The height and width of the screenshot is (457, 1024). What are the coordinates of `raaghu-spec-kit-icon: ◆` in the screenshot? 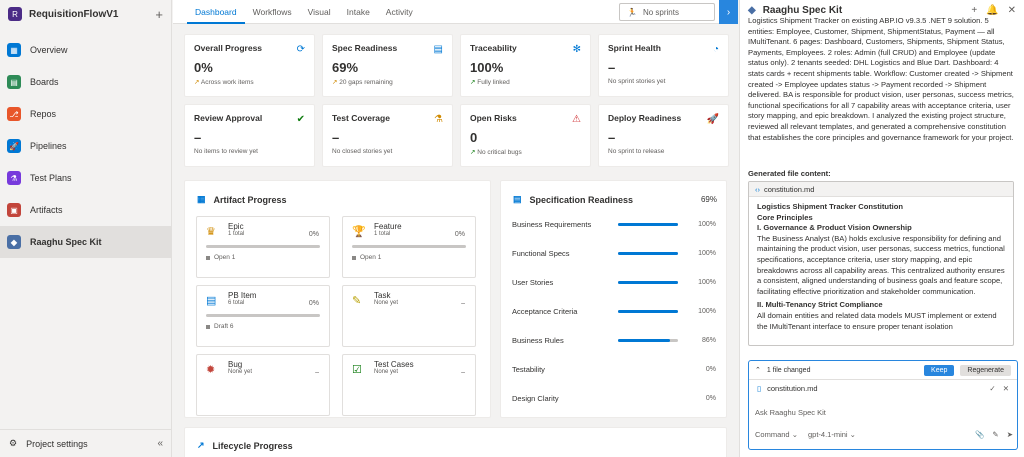 It's located at (14, 242).